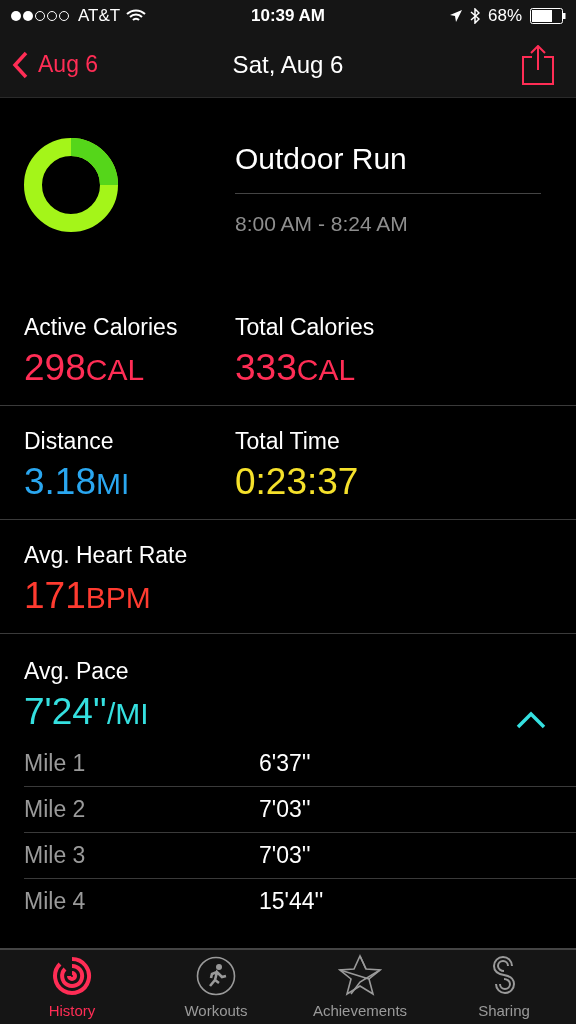 The height and width of the screenshot is (1024, 576). I want to click on bluetooth-icon, so click(475, 16).